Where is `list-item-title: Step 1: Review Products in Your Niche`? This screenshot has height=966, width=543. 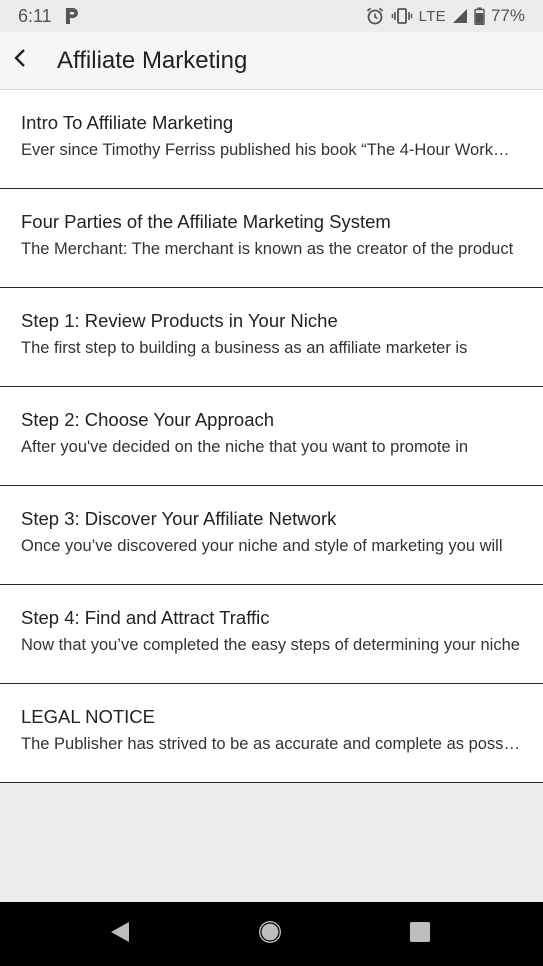 list-item-title: Step 1: Review Products in Your Niche is located at coordinates (179, 320).